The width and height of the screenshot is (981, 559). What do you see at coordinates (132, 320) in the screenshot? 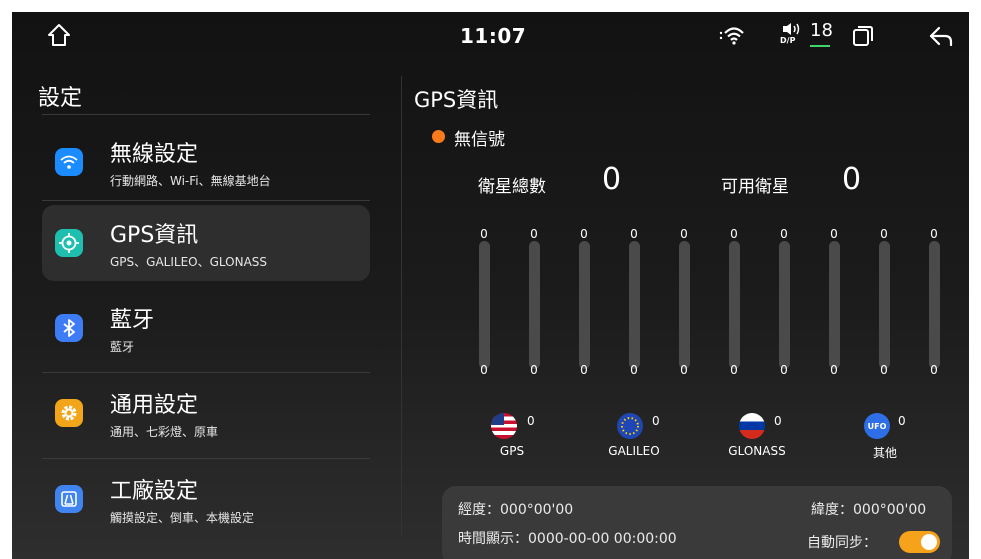
I see `sidebar-item-label: 藍牙` at bounding box center [132, 320].